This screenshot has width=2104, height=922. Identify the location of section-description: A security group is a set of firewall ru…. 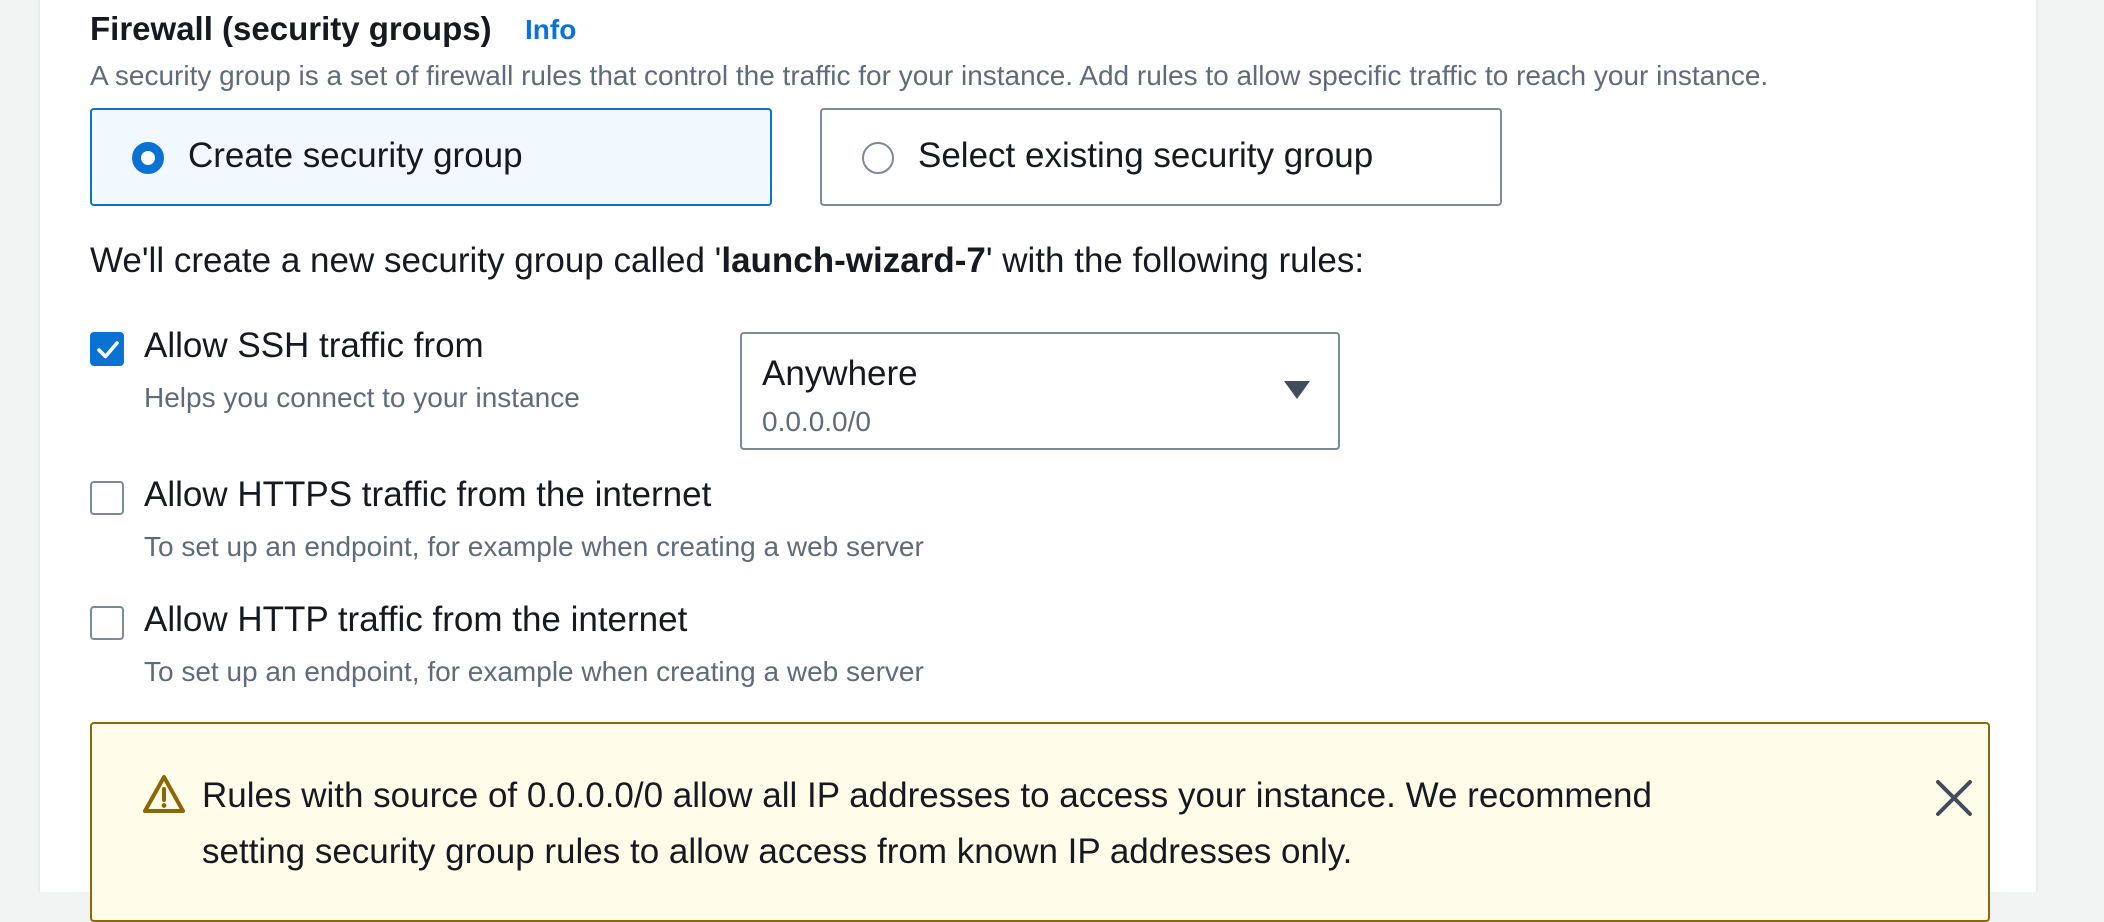
(929, 75).